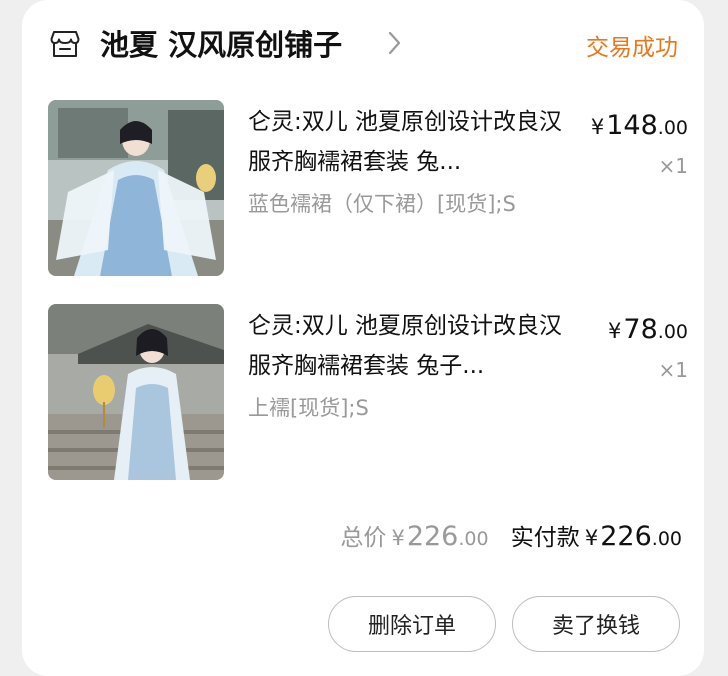 The image size is (728, 676). Describe the element at coordinates (632, 125) in the screenshot. I see `price-integer: 148` at that location.